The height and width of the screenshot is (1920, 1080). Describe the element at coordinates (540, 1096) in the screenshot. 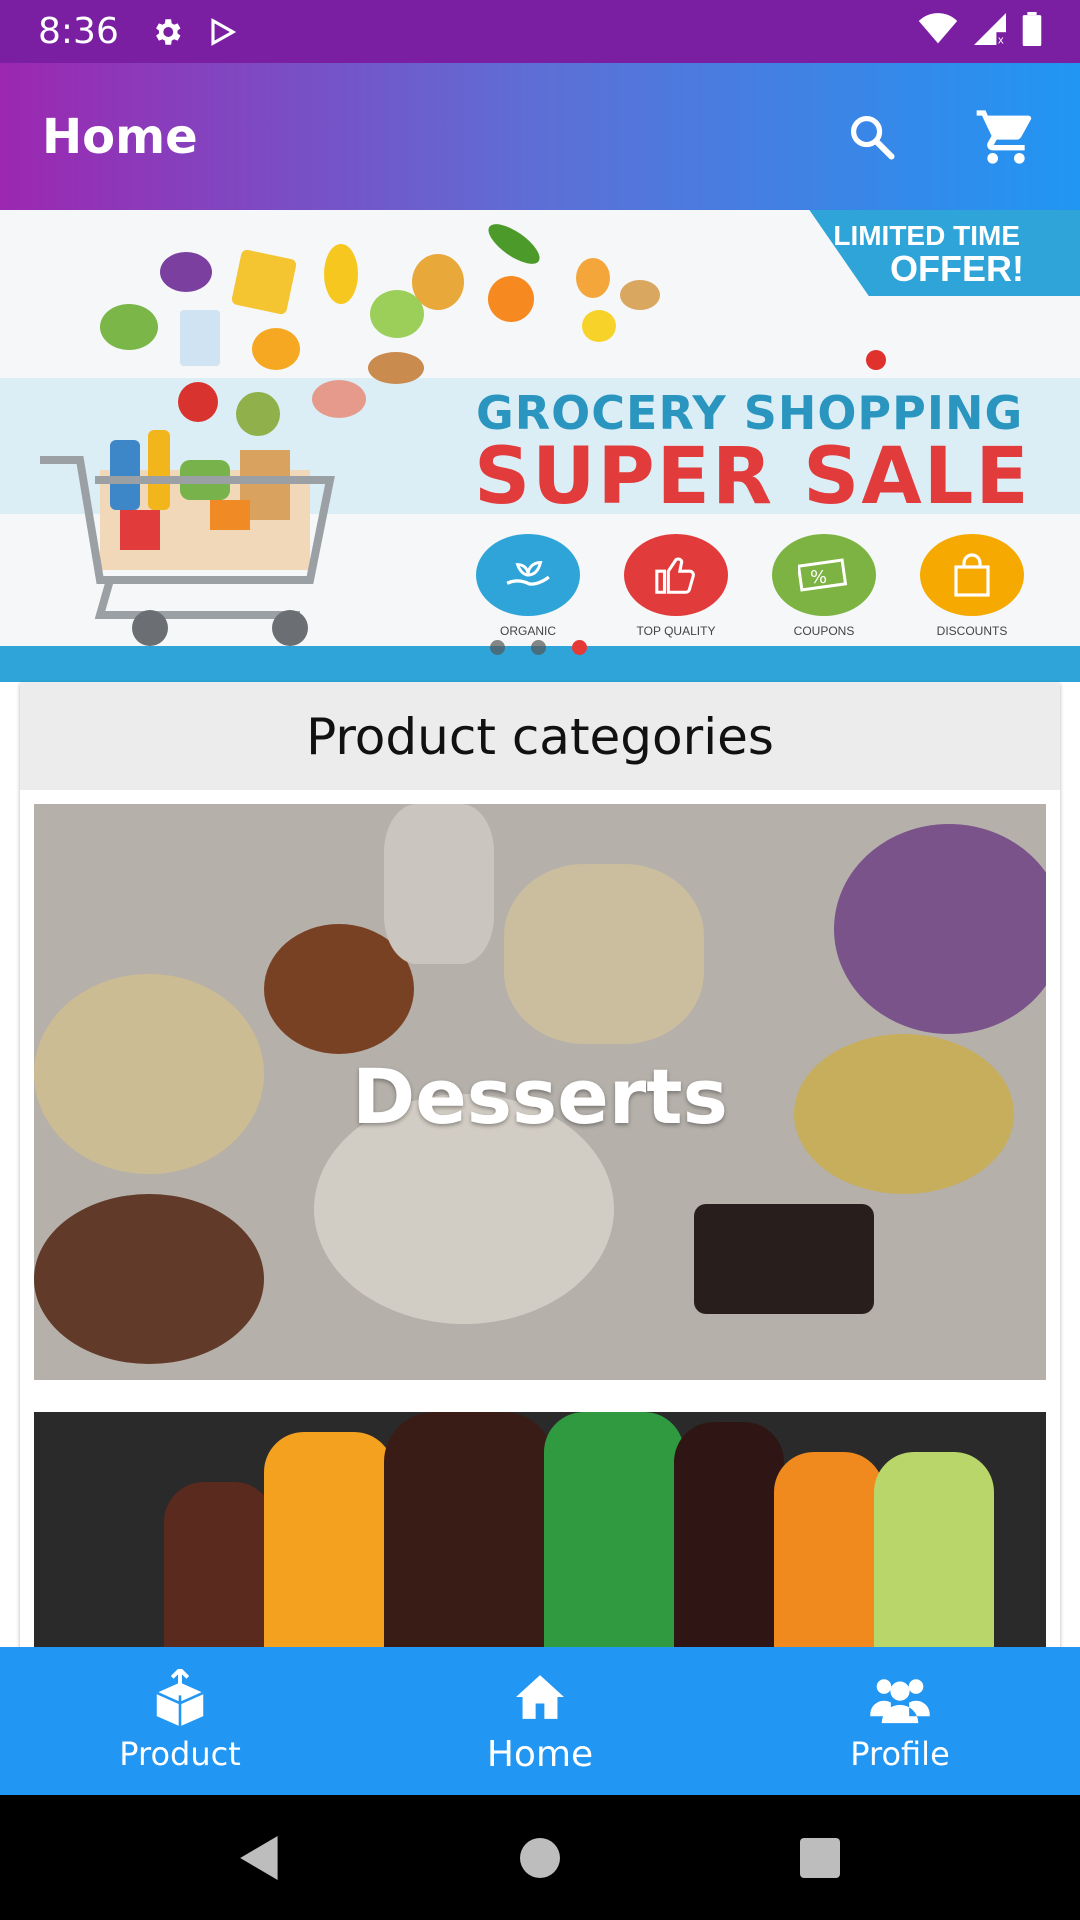

I see `category-label: Desserts` at that location.